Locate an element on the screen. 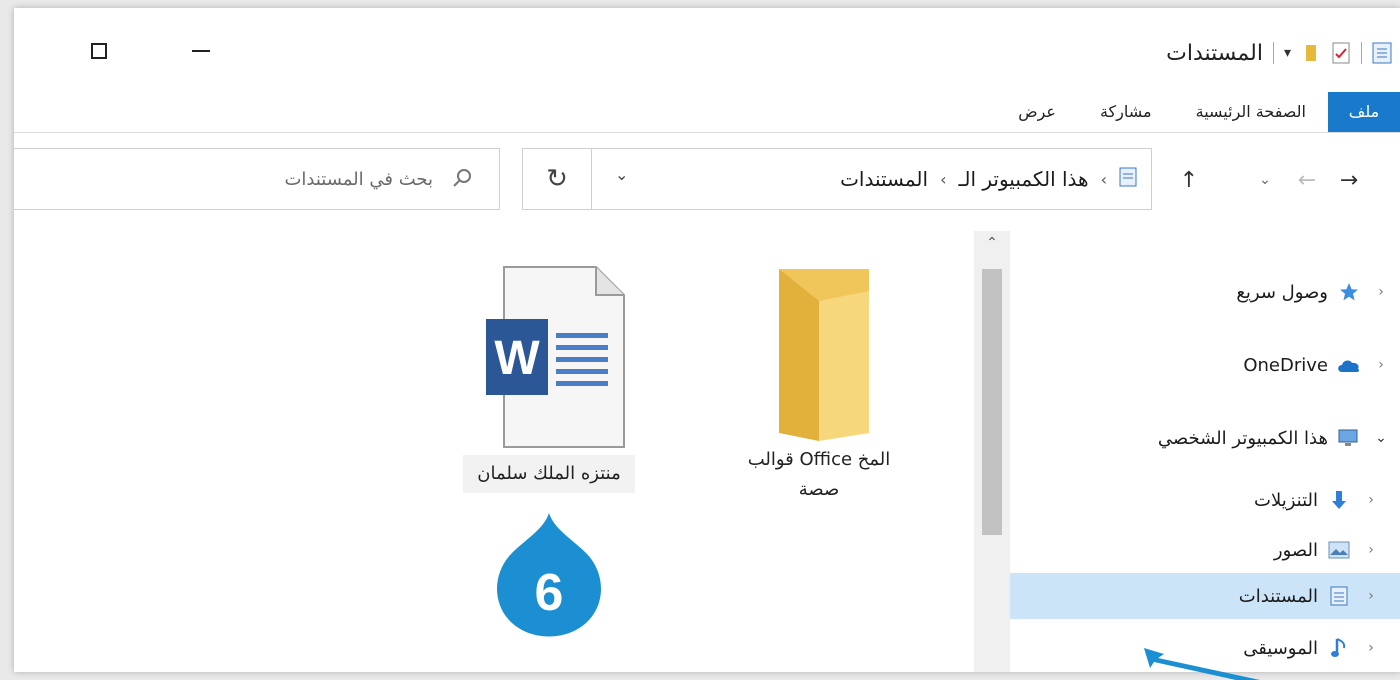  callout-number: 6 is located at coordinates (549, 593).